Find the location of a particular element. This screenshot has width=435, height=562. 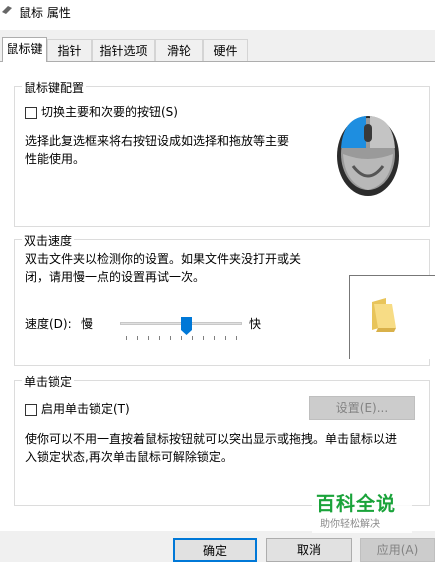

click-lock-checkbox is located at coordinates (31, 410).